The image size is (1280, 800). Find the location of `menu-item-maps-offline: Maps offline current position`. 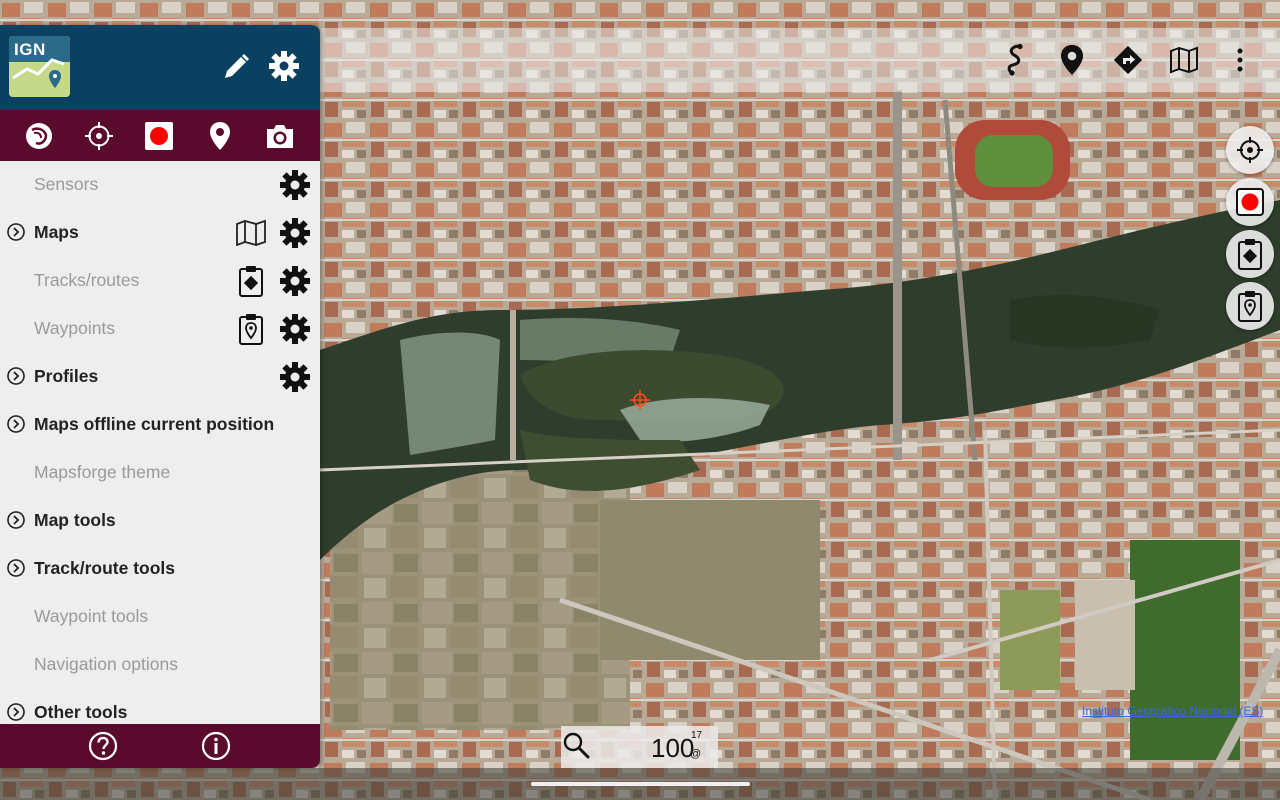

menu-item-maps-offline: Maps offline current position is located at coordinates (160, 425).